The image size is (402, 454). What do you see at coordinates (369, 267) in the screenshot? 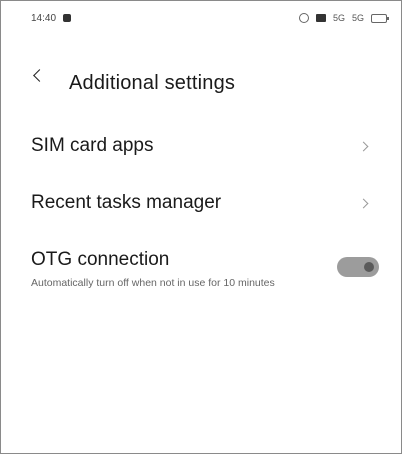
I see `toggle-knob` at bounding box center [369, 267].